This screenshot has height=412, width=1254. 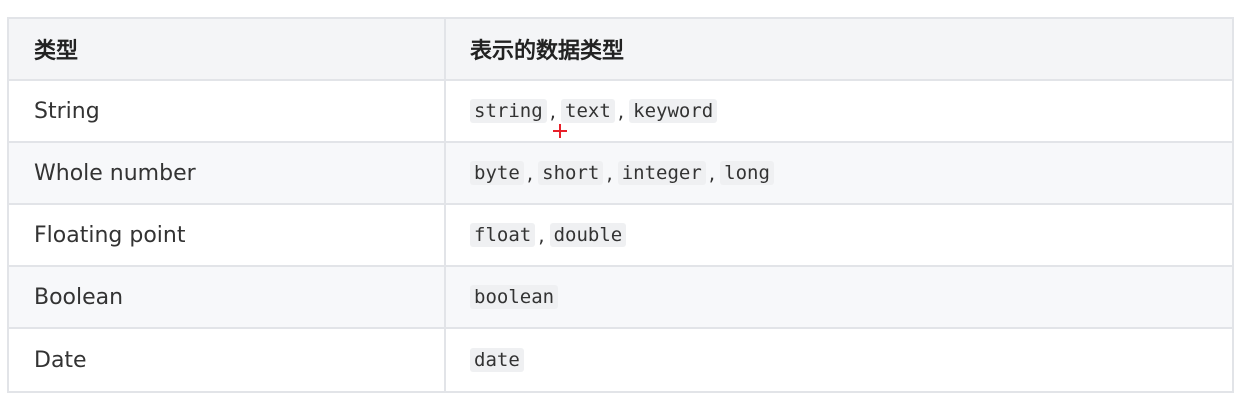 I want to click on codes-cell: float, double, so click(x=839, y=236).